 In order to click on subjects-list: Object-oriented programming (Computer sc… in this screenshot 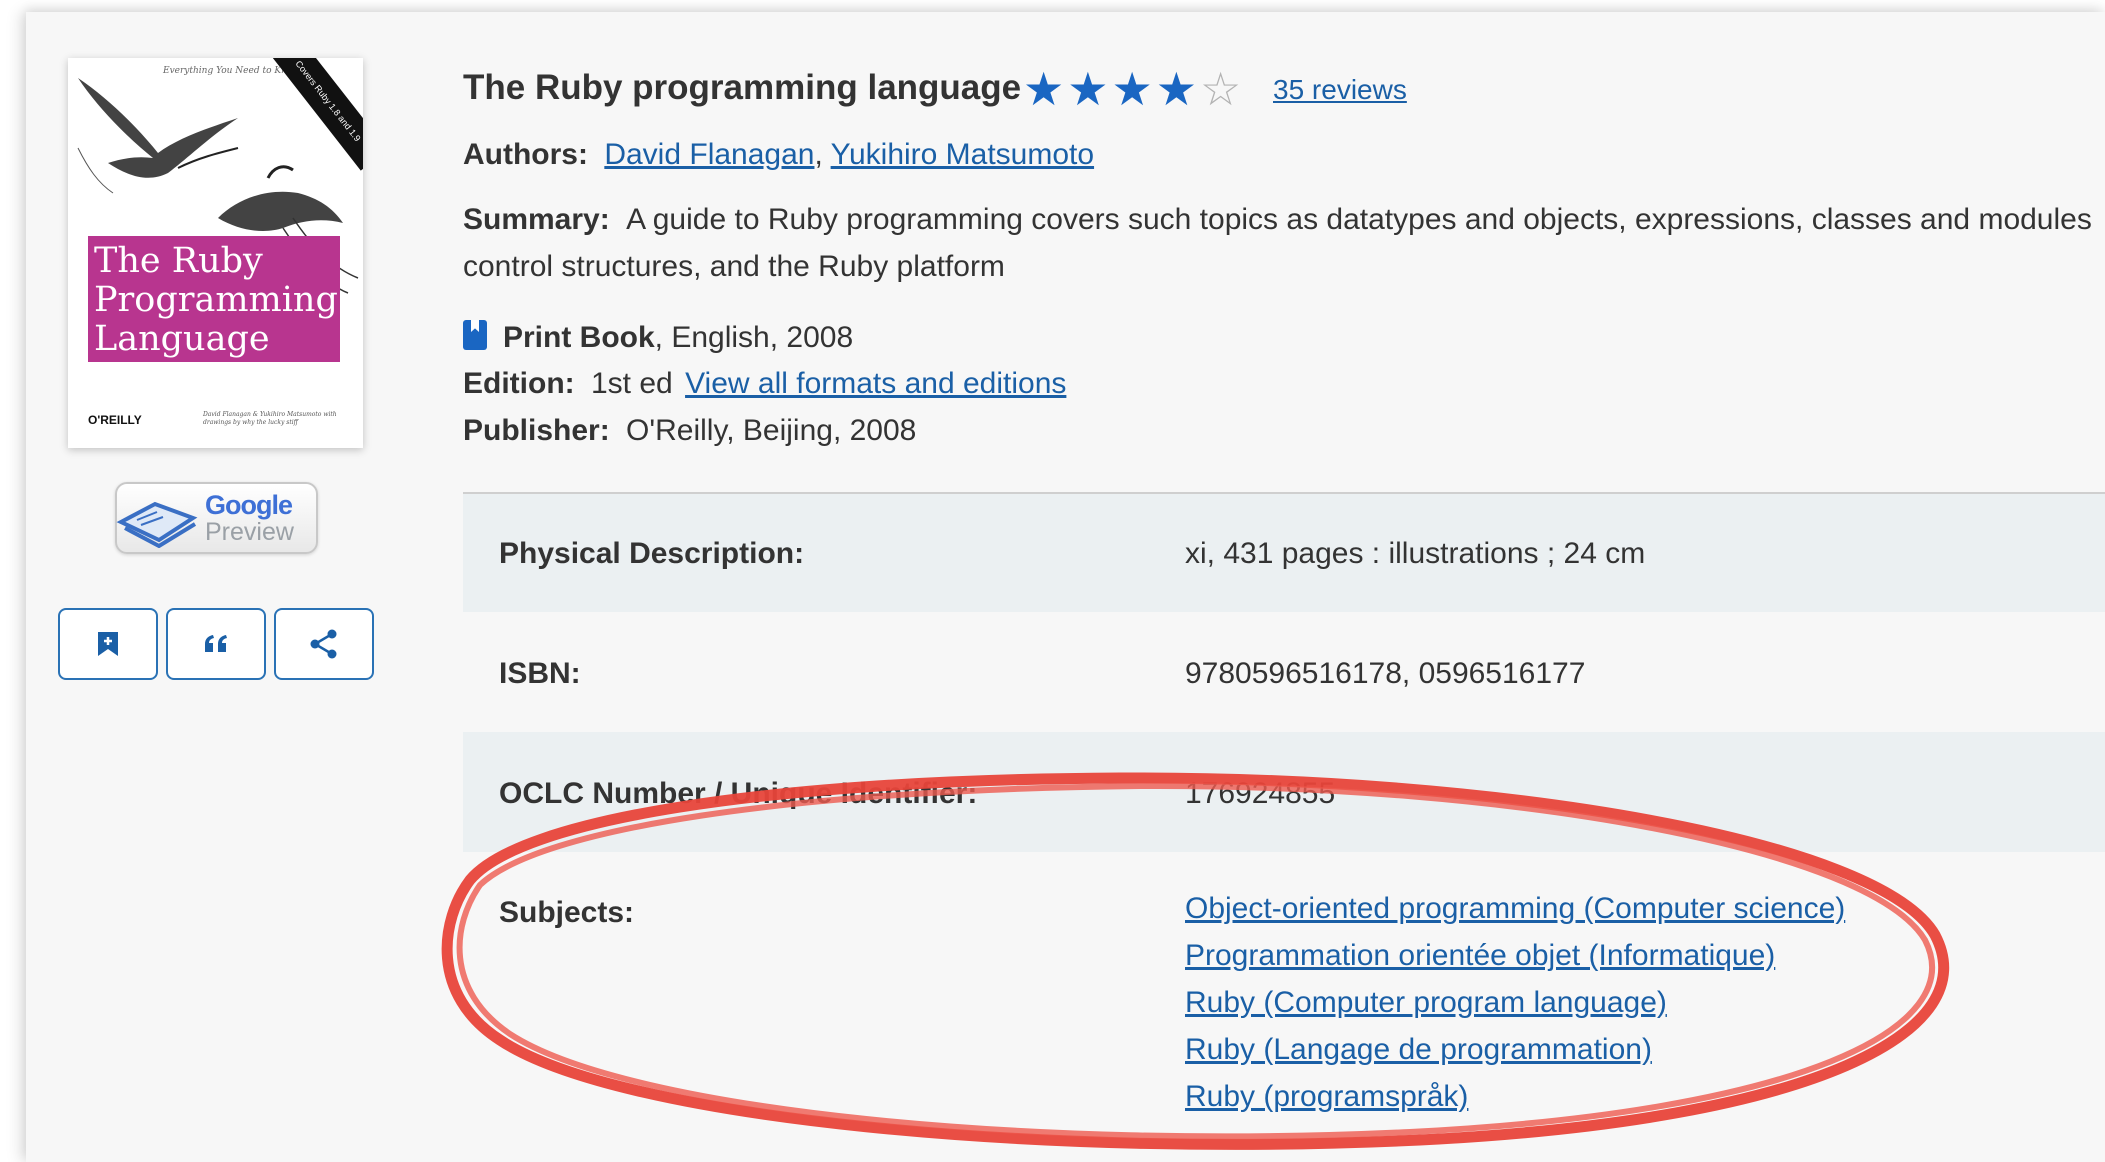, I will do `click(1515, 1002)`.